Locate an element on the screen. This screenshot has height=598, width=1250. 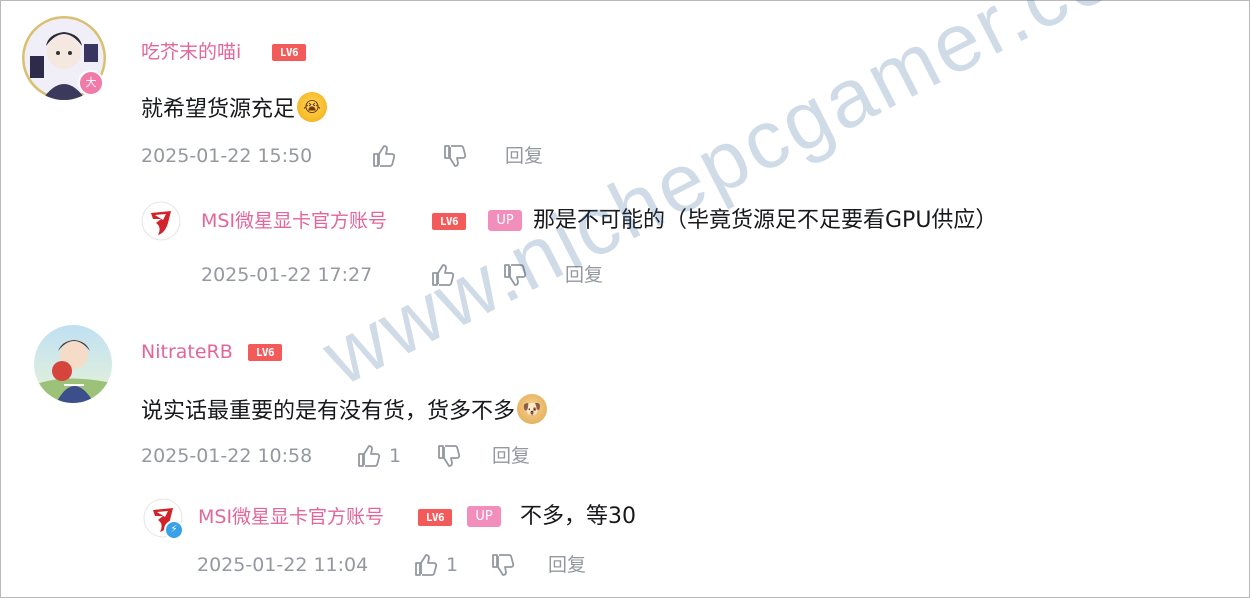
comment-text: 就希望货源充足 😭 is located at coordinates (234, 108).